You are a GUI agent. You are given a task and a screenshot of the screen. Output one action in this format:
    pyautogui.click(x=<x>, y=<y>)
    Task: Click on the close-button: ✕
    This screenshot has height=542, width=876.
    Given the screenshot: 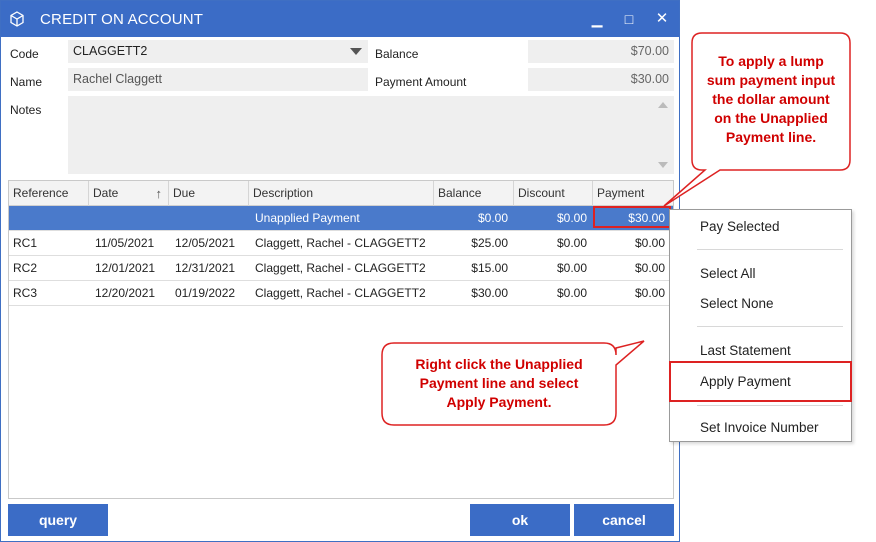 What is the action you would take?
    pyautogui.click(x=662, y=19)
    